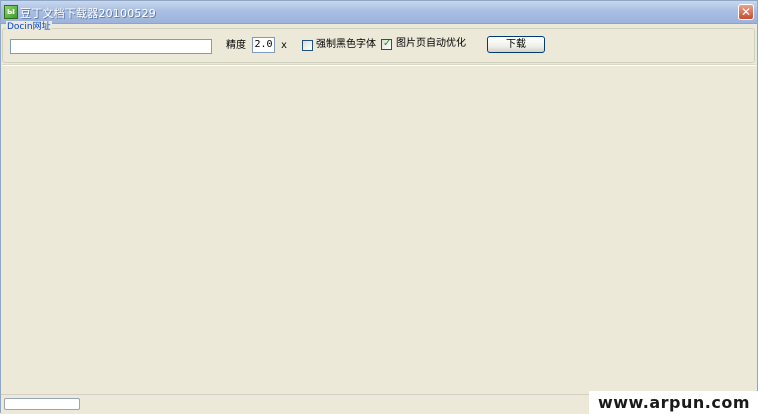  I want to click on progress-bar, so click(42, 404).